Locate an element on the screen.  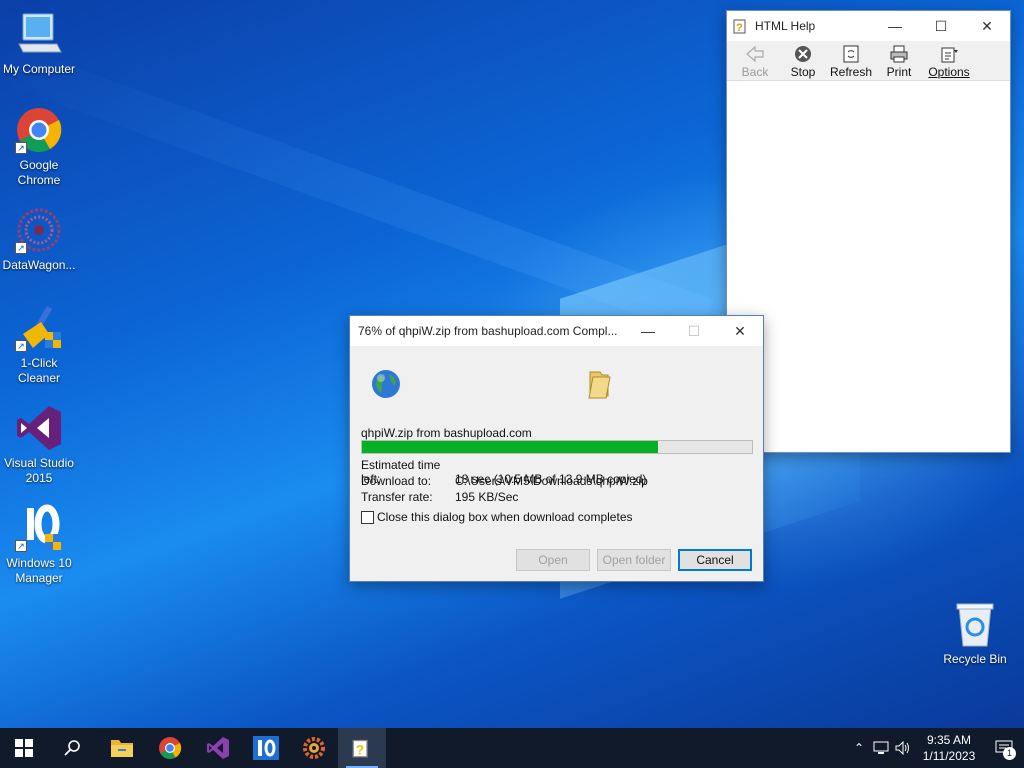
desktop-icon-windows-10-manager: ↗ Windows 10 Manager is located at coordinates (39, 545).